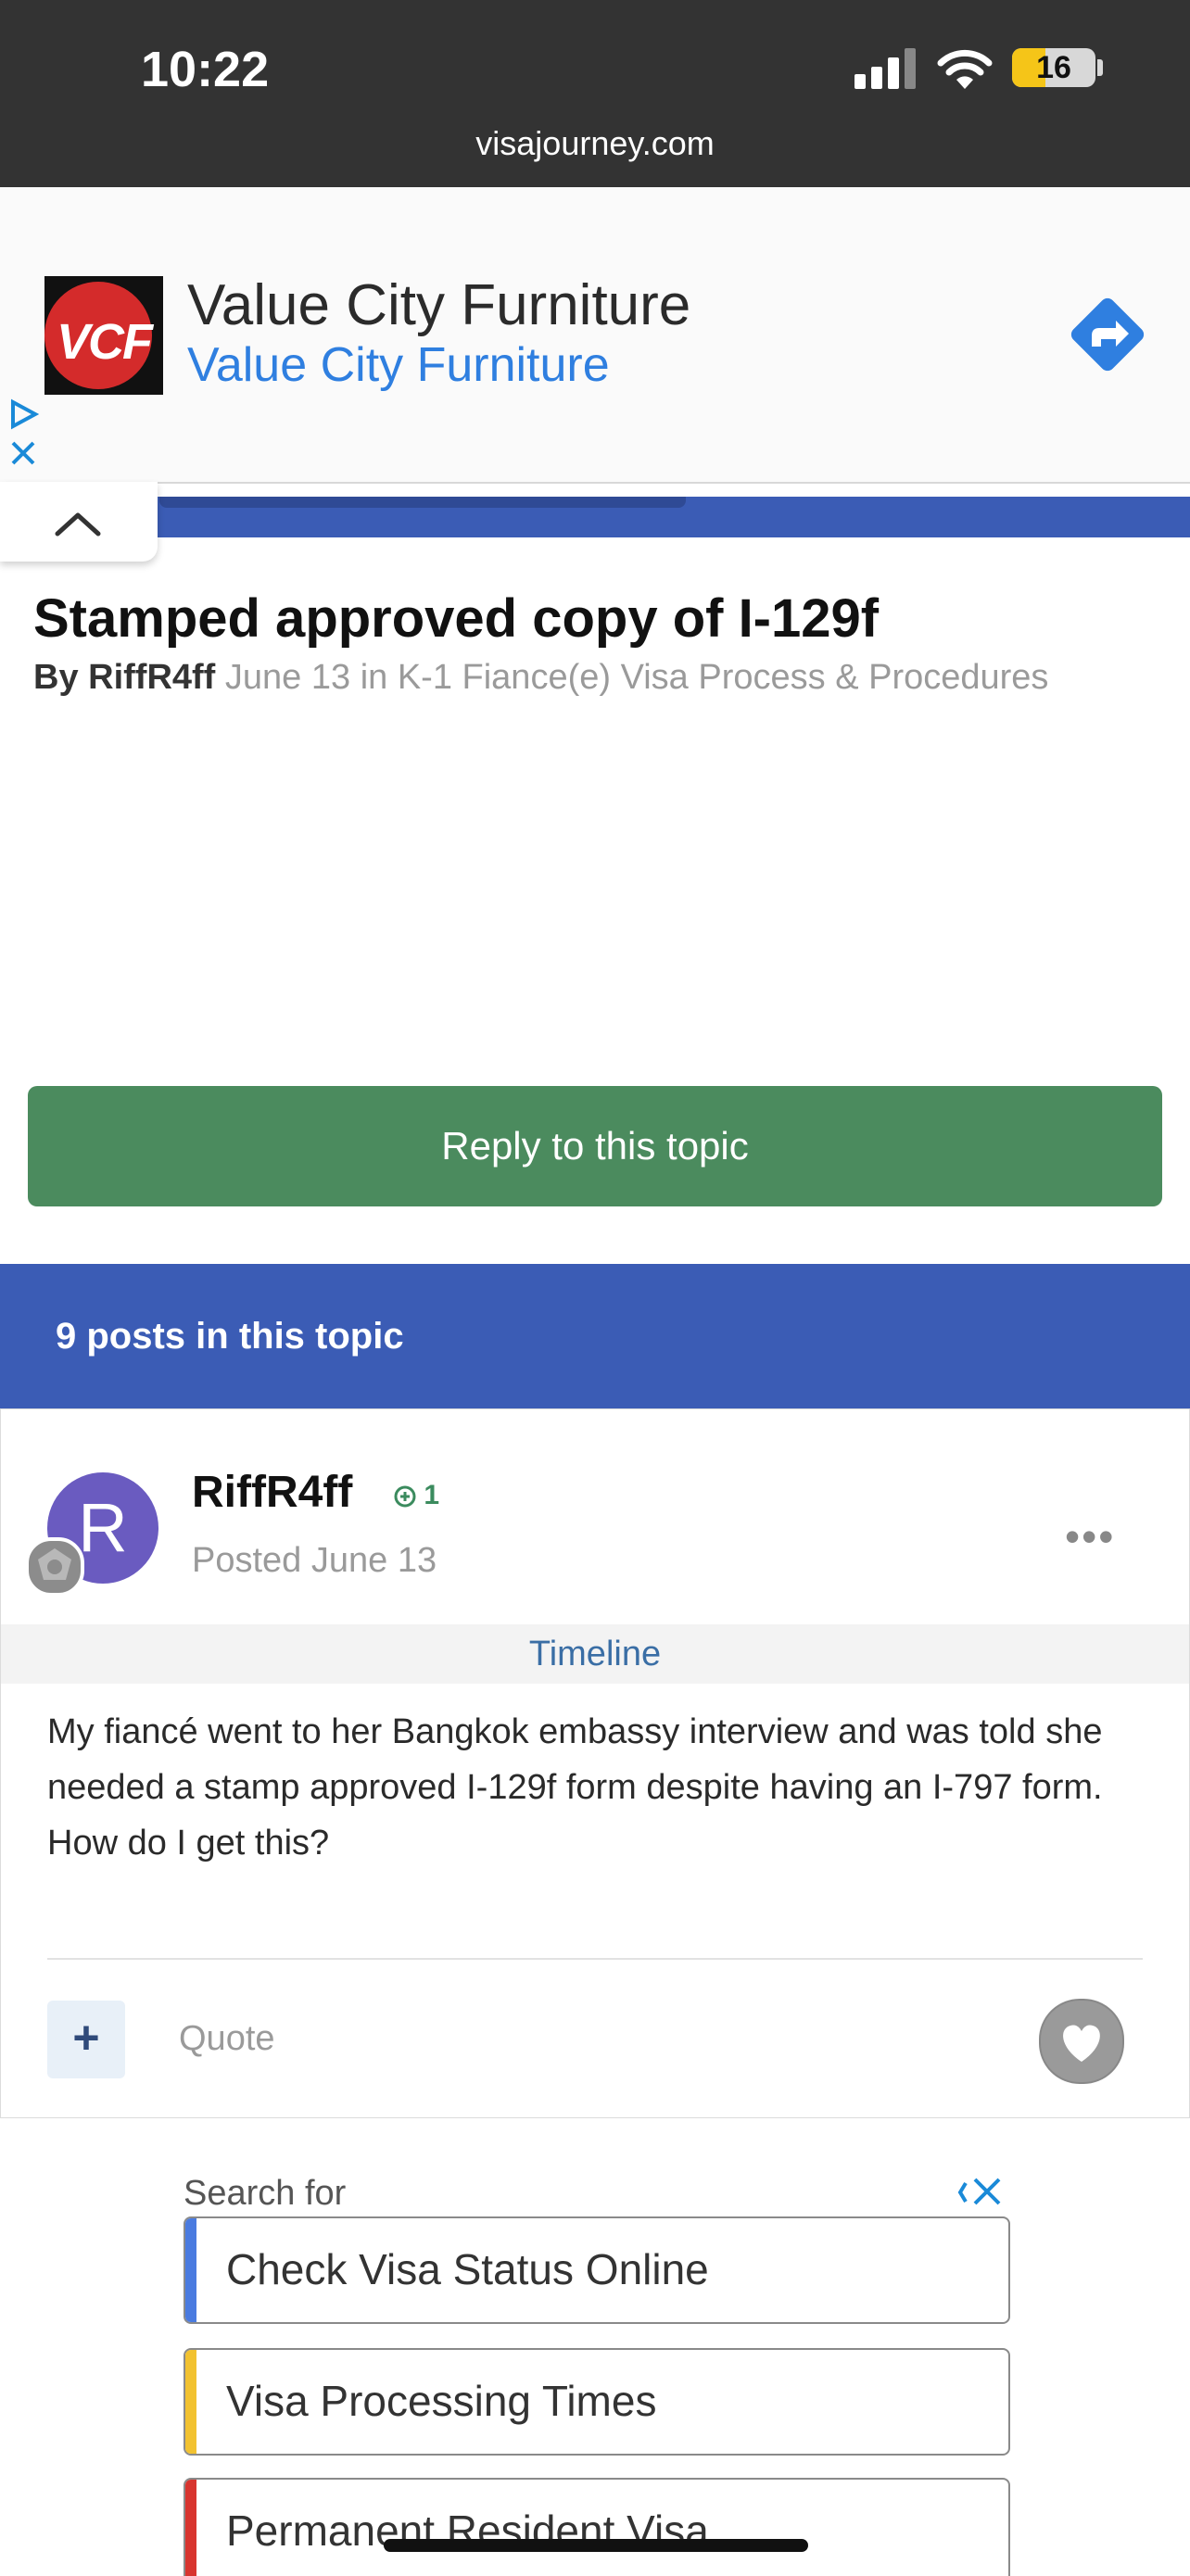 The width and height of the screenshot is (1190, 2576). What do you see at coordinates (885, 68) in the screenshot?
I see `cellular-signal-icon` at bounding box center [885, 68].